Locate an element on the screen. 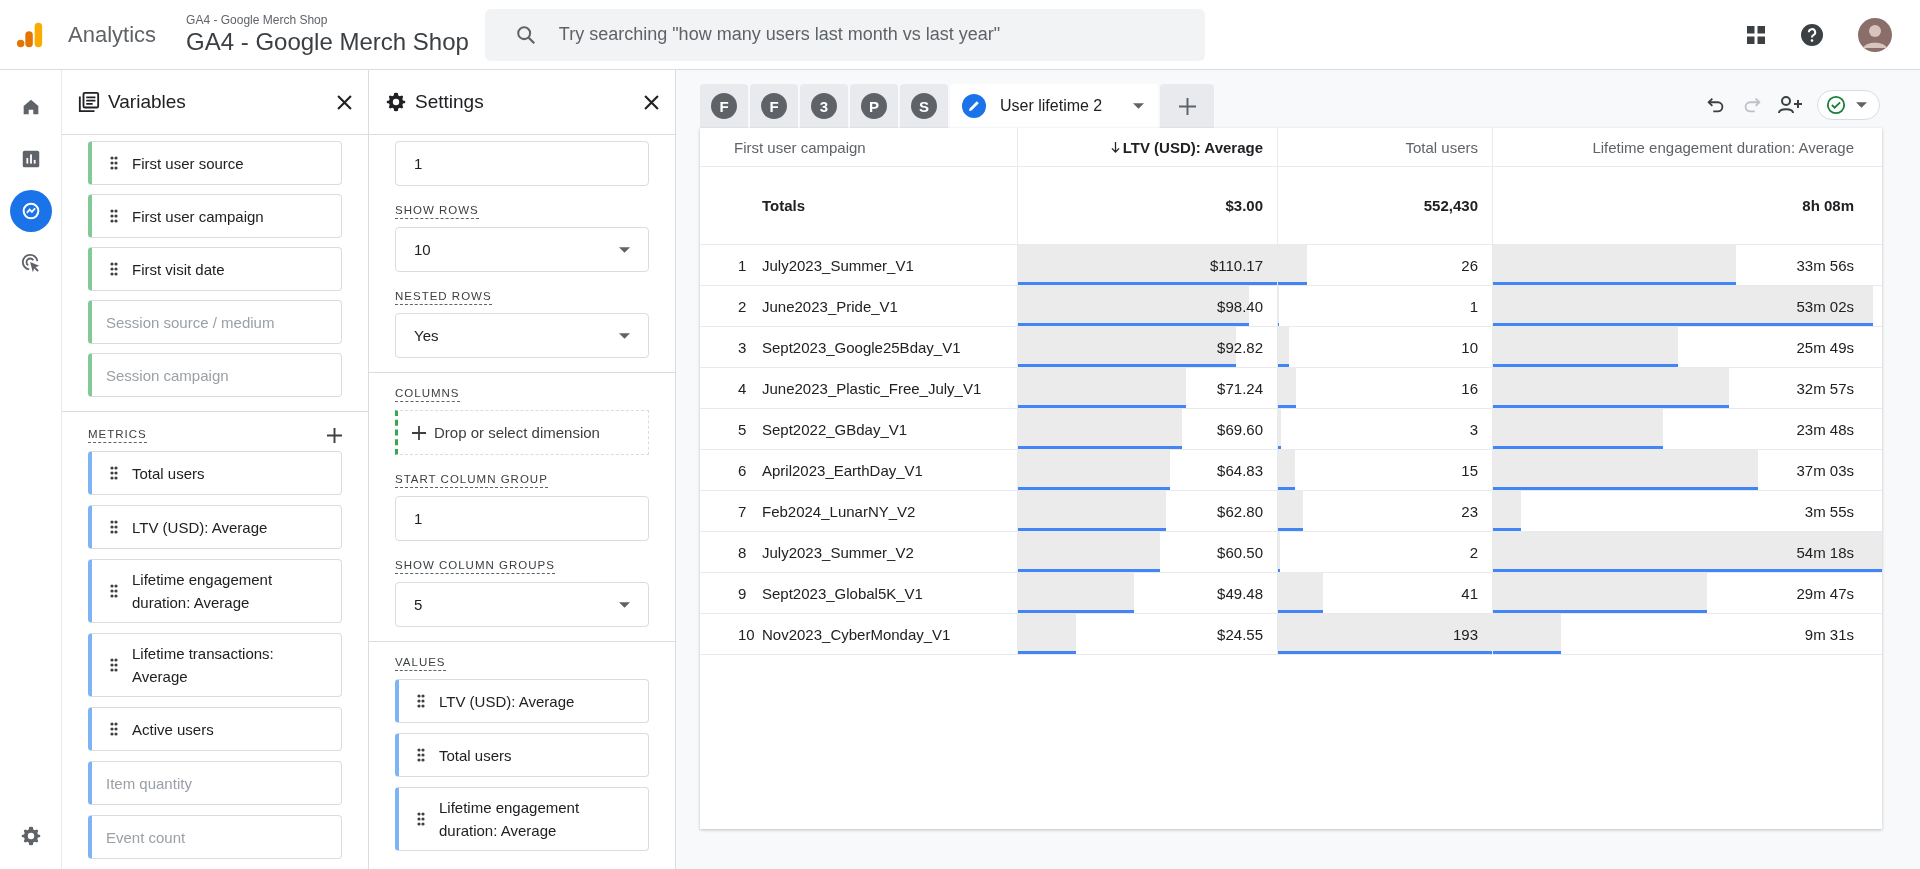 The image size is (1920, 869). metric-chip: Lifetime transactions: Average is located at coordinates (215, 665).